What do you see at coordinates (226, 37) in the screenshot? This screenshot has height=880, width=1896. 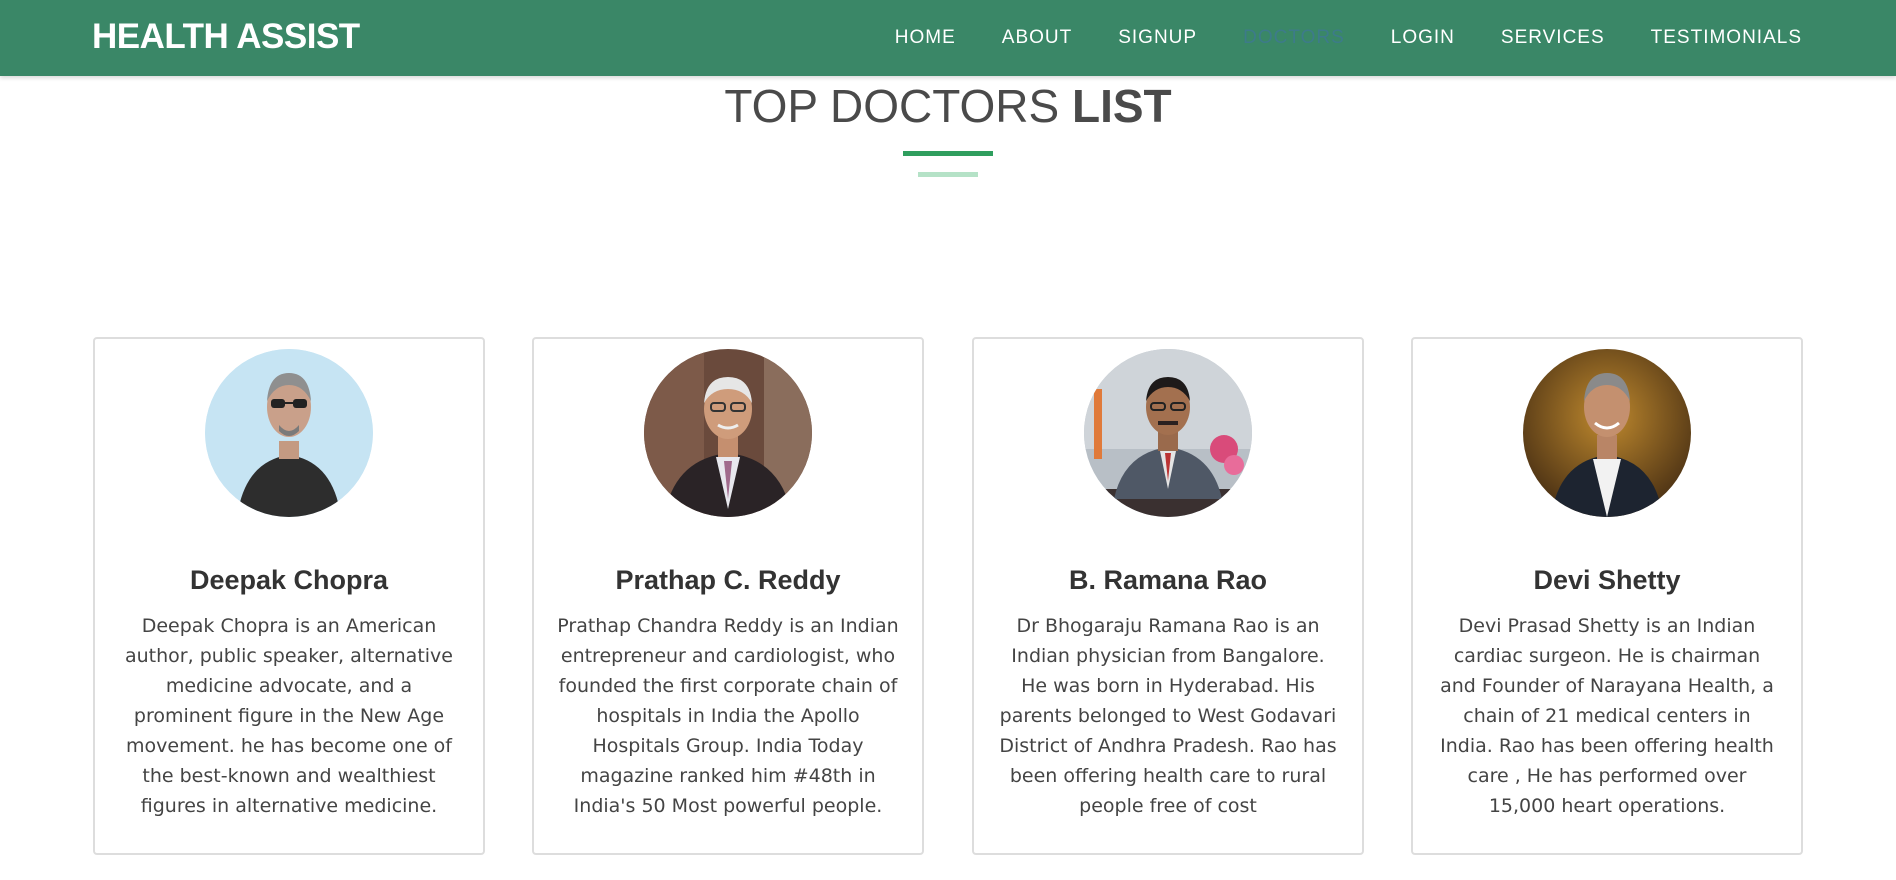 I see `brand-logo: HEALTH ASSIST` at bounding box center [226, 37].